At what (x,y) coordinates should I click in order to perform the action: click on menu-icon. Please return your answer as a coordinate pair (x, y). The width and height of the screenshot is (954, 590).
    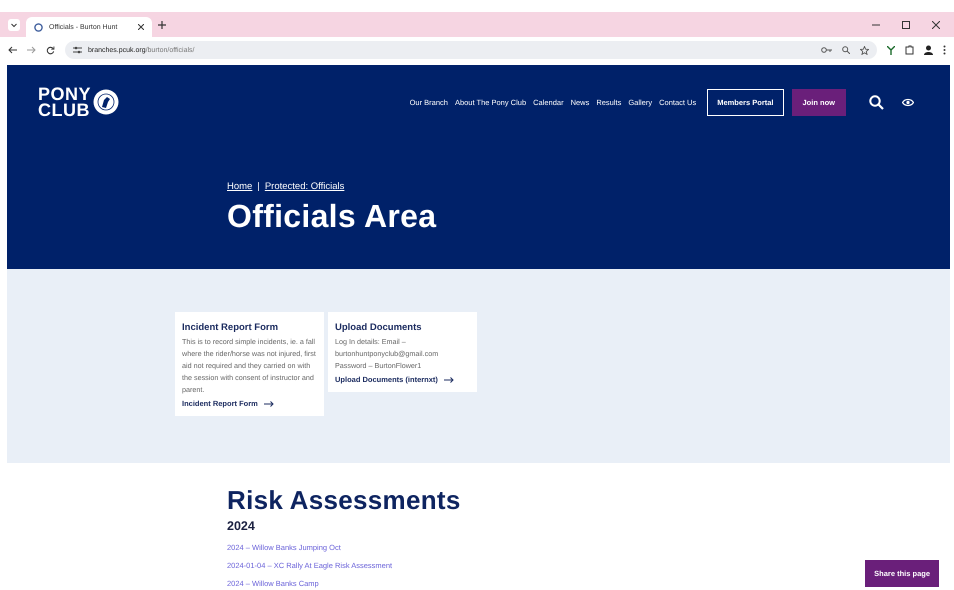
    Looking at the image, I should click on (944, 50).